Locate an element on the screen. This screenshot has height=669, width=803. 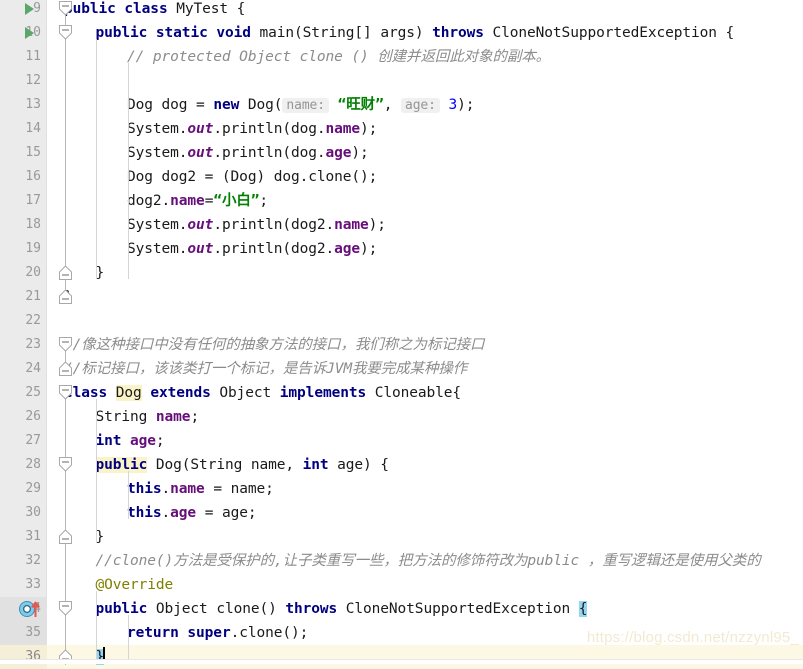
code-line: 26 String name; is located at coordinates (401, 417).